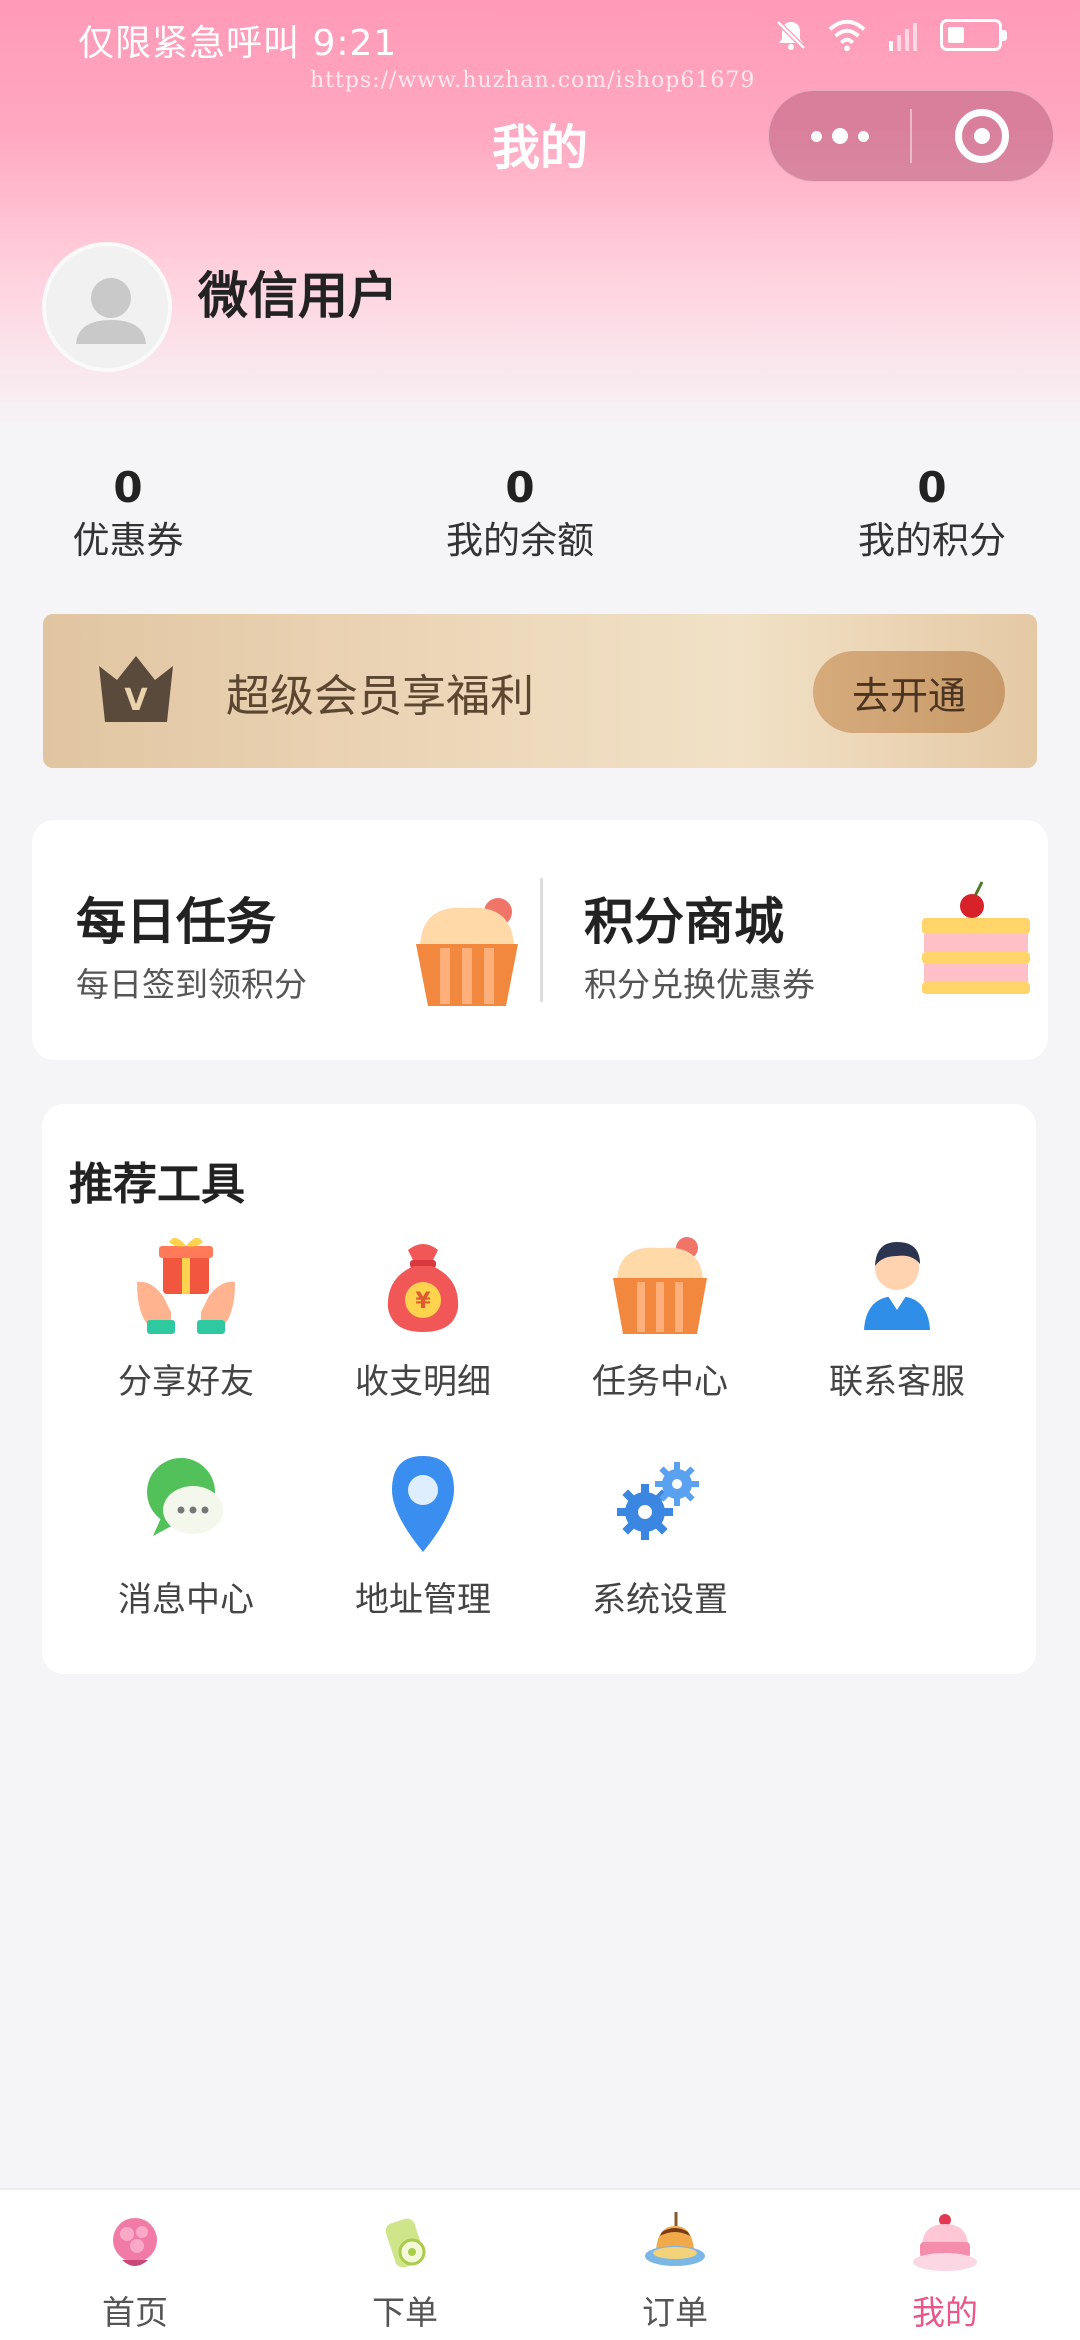  Describe the element at coordinates (186, 1600) in the screenshot. I see `tool-label: 消息中心` at that location.